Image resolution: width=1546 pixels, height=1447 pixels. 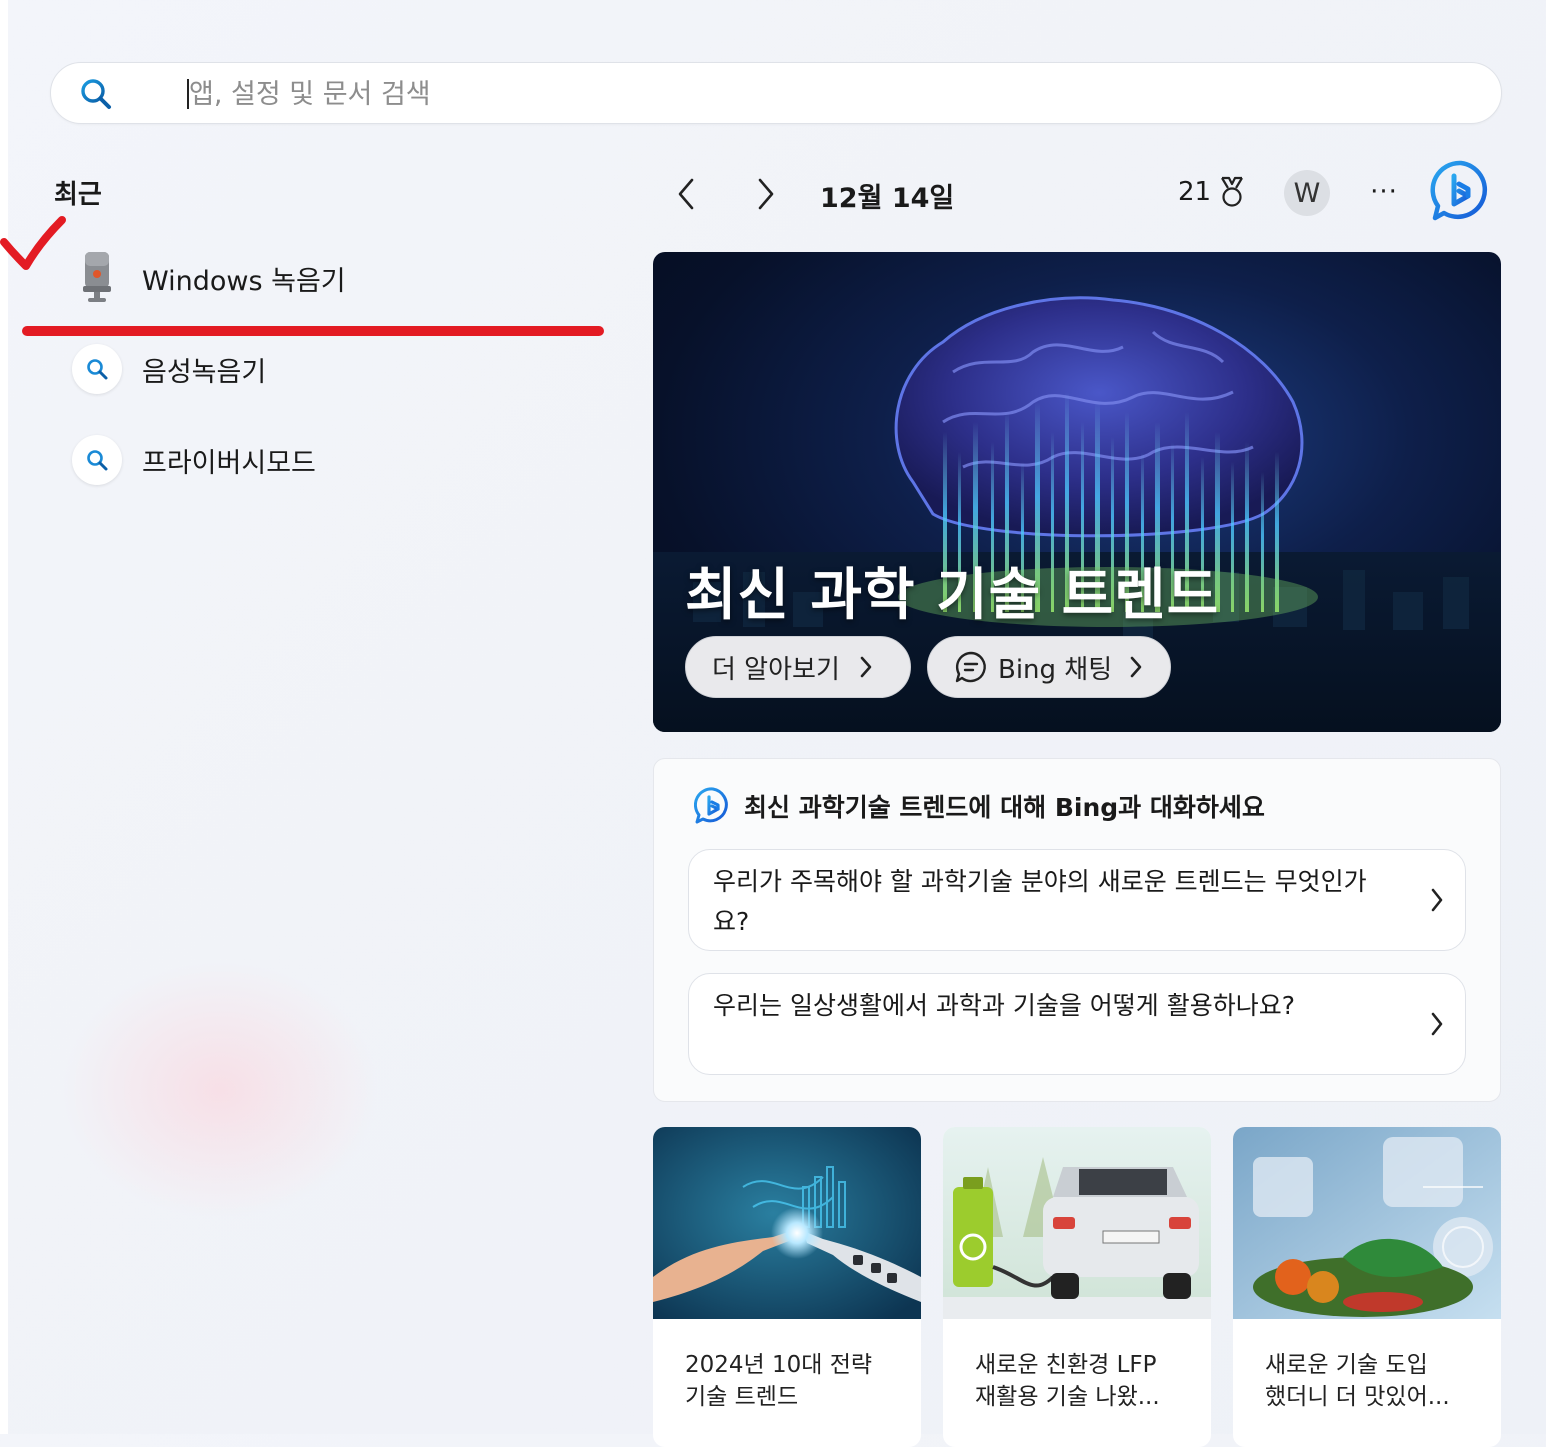 I want to click on news-thumbnail-electric-car, so click(x=1077, y=1223).